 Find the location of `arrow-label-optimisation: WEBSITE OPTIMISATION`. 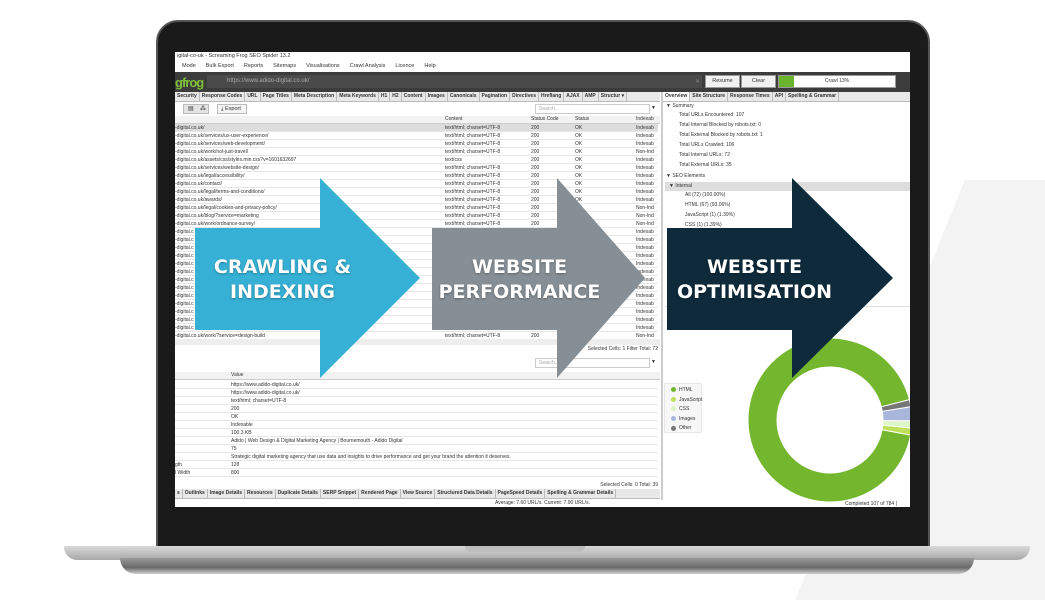

arrow-label-optimisation: WEBSITE OPTIMISATION is located at coordinates (754, 280).